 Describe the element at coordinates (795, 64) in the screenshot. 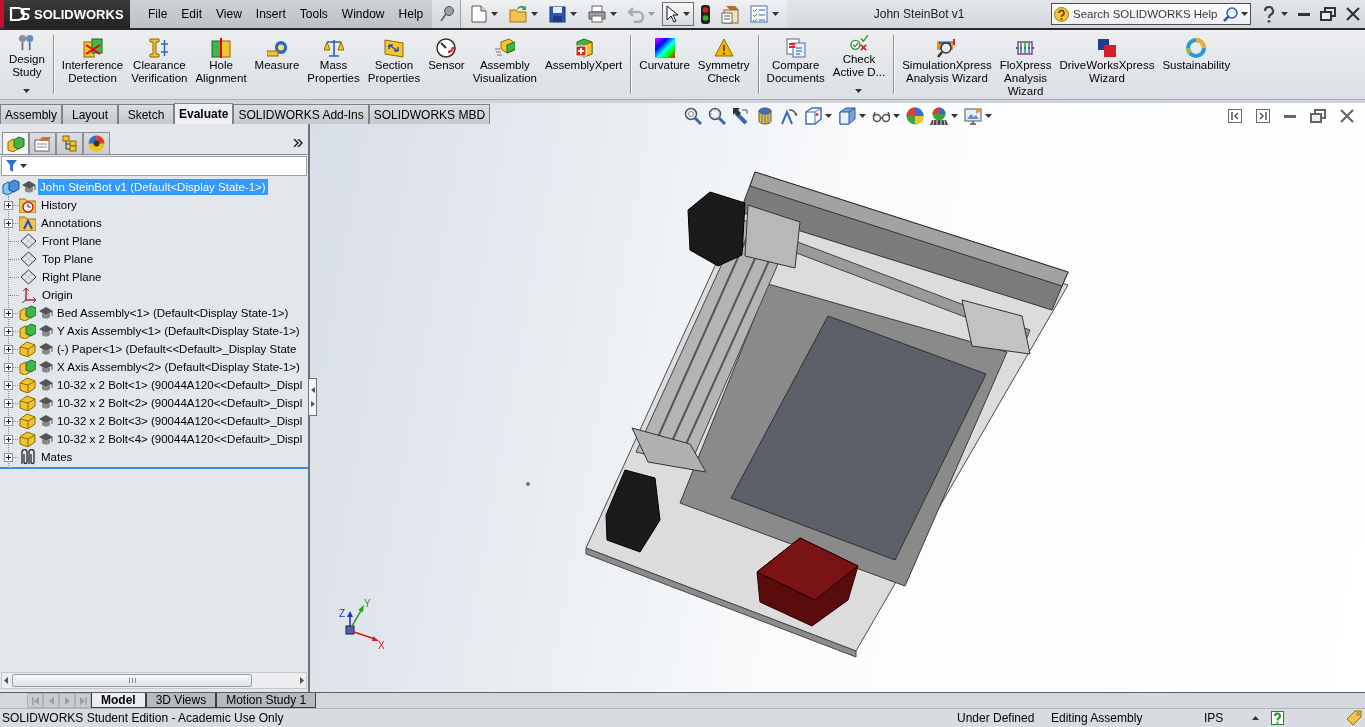

I see `ribbon-button: Compare Documents` at that location.